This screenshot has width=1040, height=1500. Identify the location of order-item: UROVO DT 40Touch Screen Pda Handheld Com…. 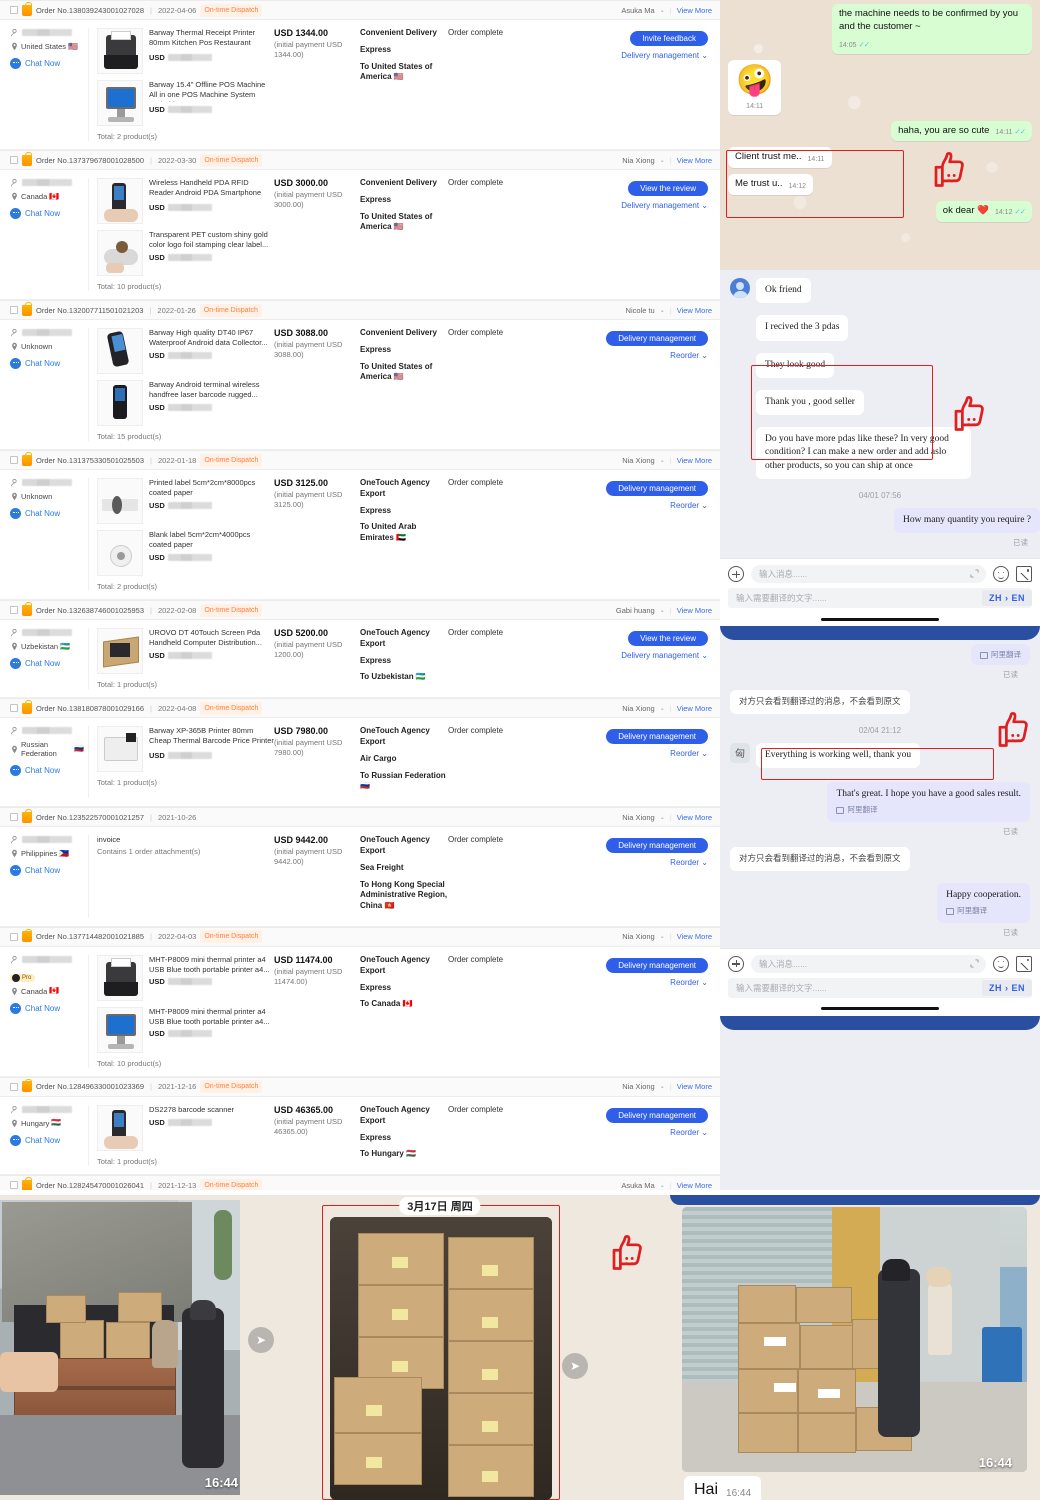
(185, 651).